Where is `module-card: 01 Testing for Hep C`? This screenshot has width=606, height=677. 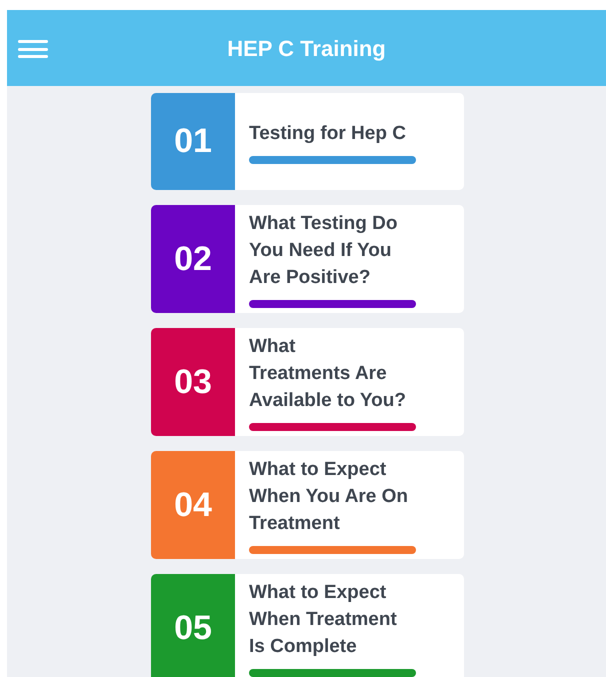
module-card: 01 Testing for Hep C is located at coordinates (307, 141).